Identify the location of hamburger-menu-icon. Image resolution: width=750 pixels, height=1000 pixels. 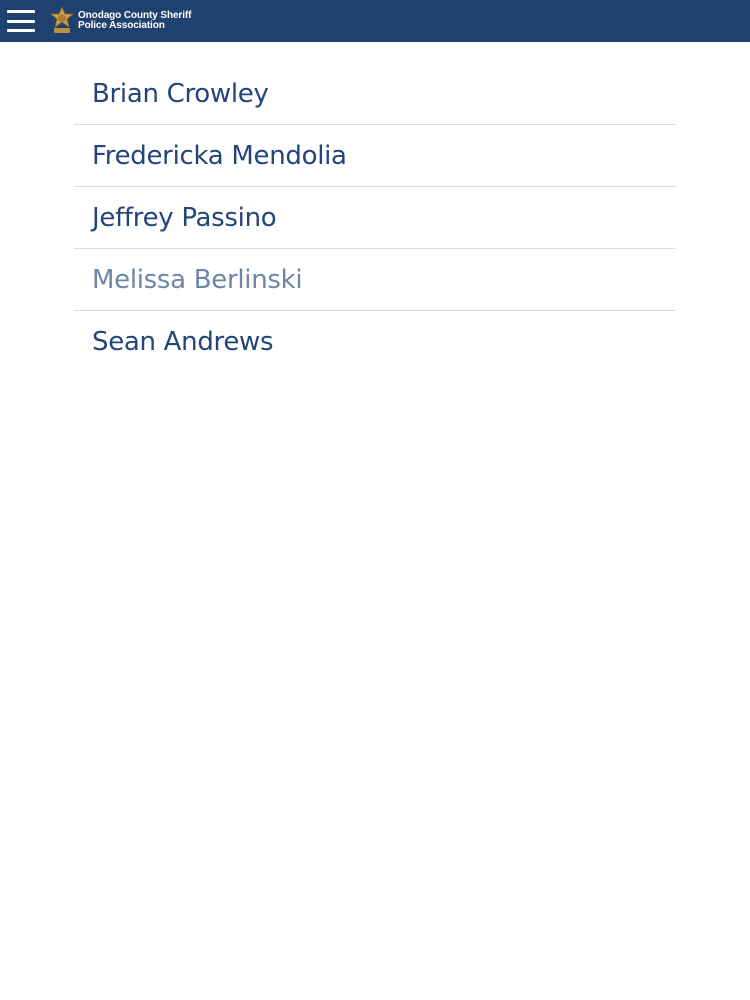
(22, 21).